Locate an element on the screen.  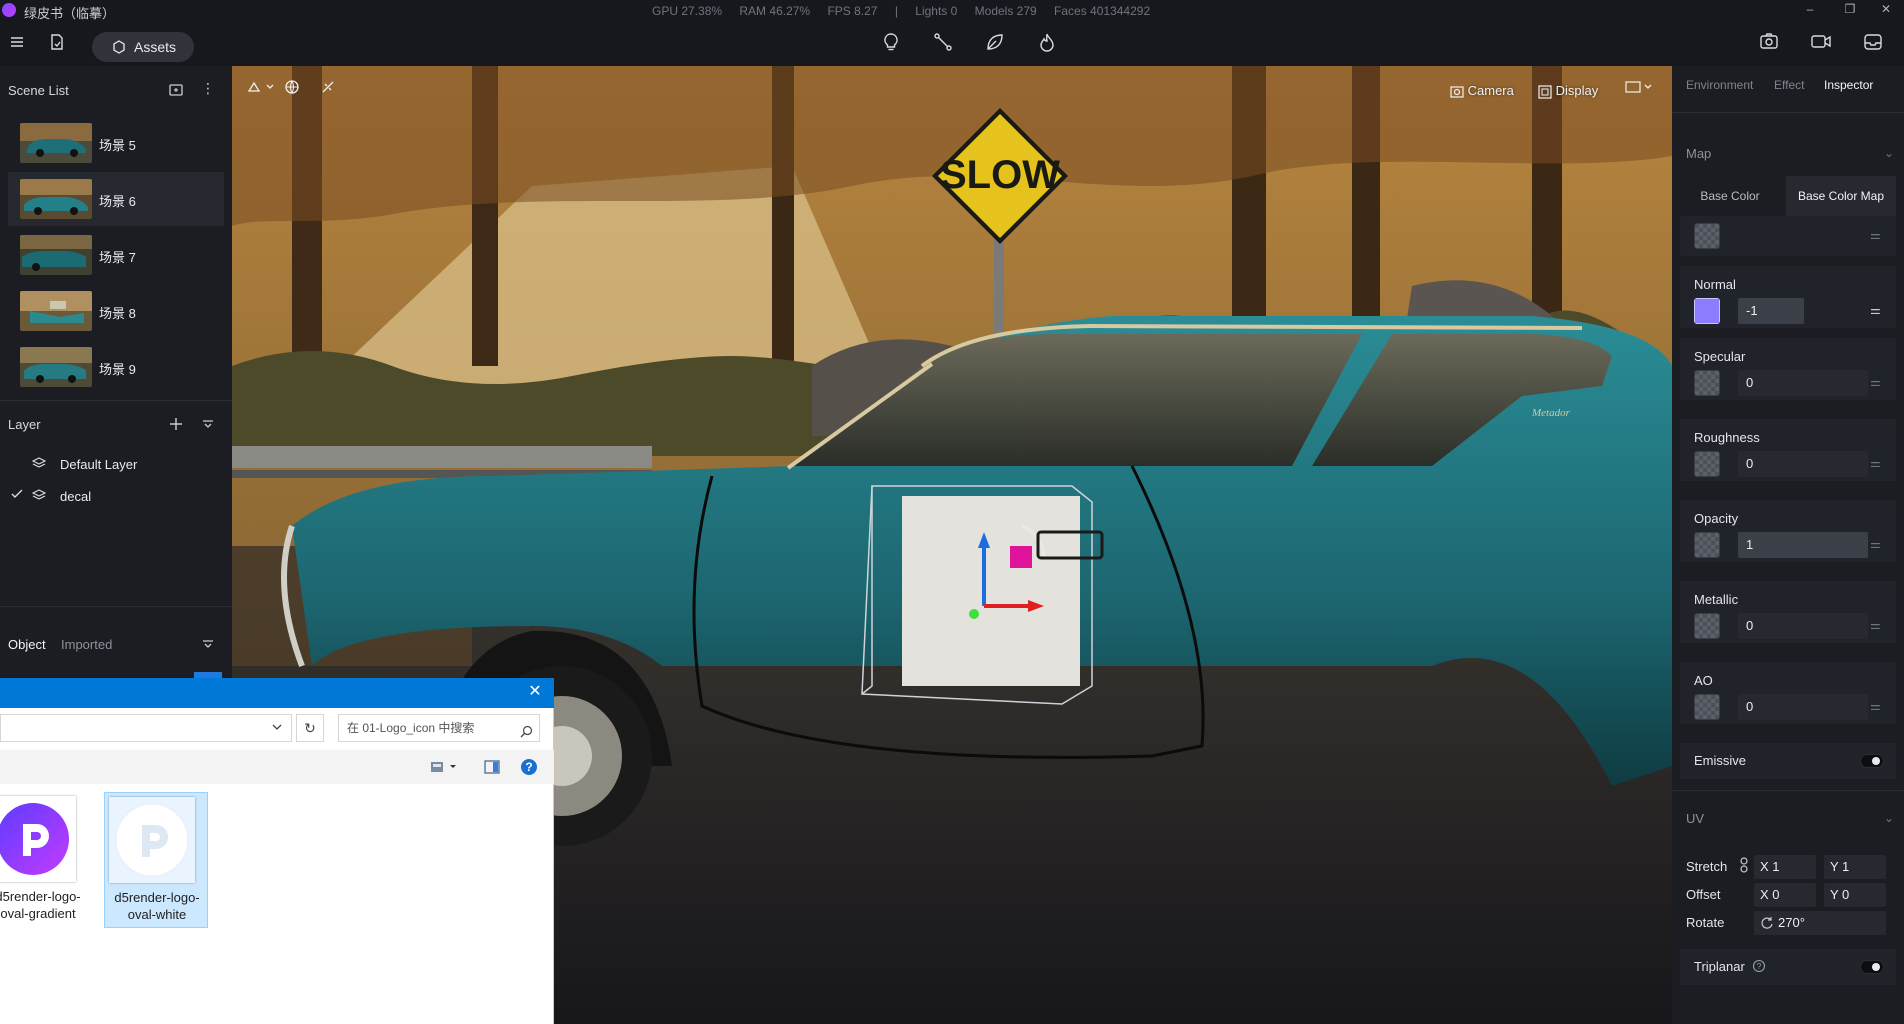
roughness-swatch is located at coordinates (1707, 464).